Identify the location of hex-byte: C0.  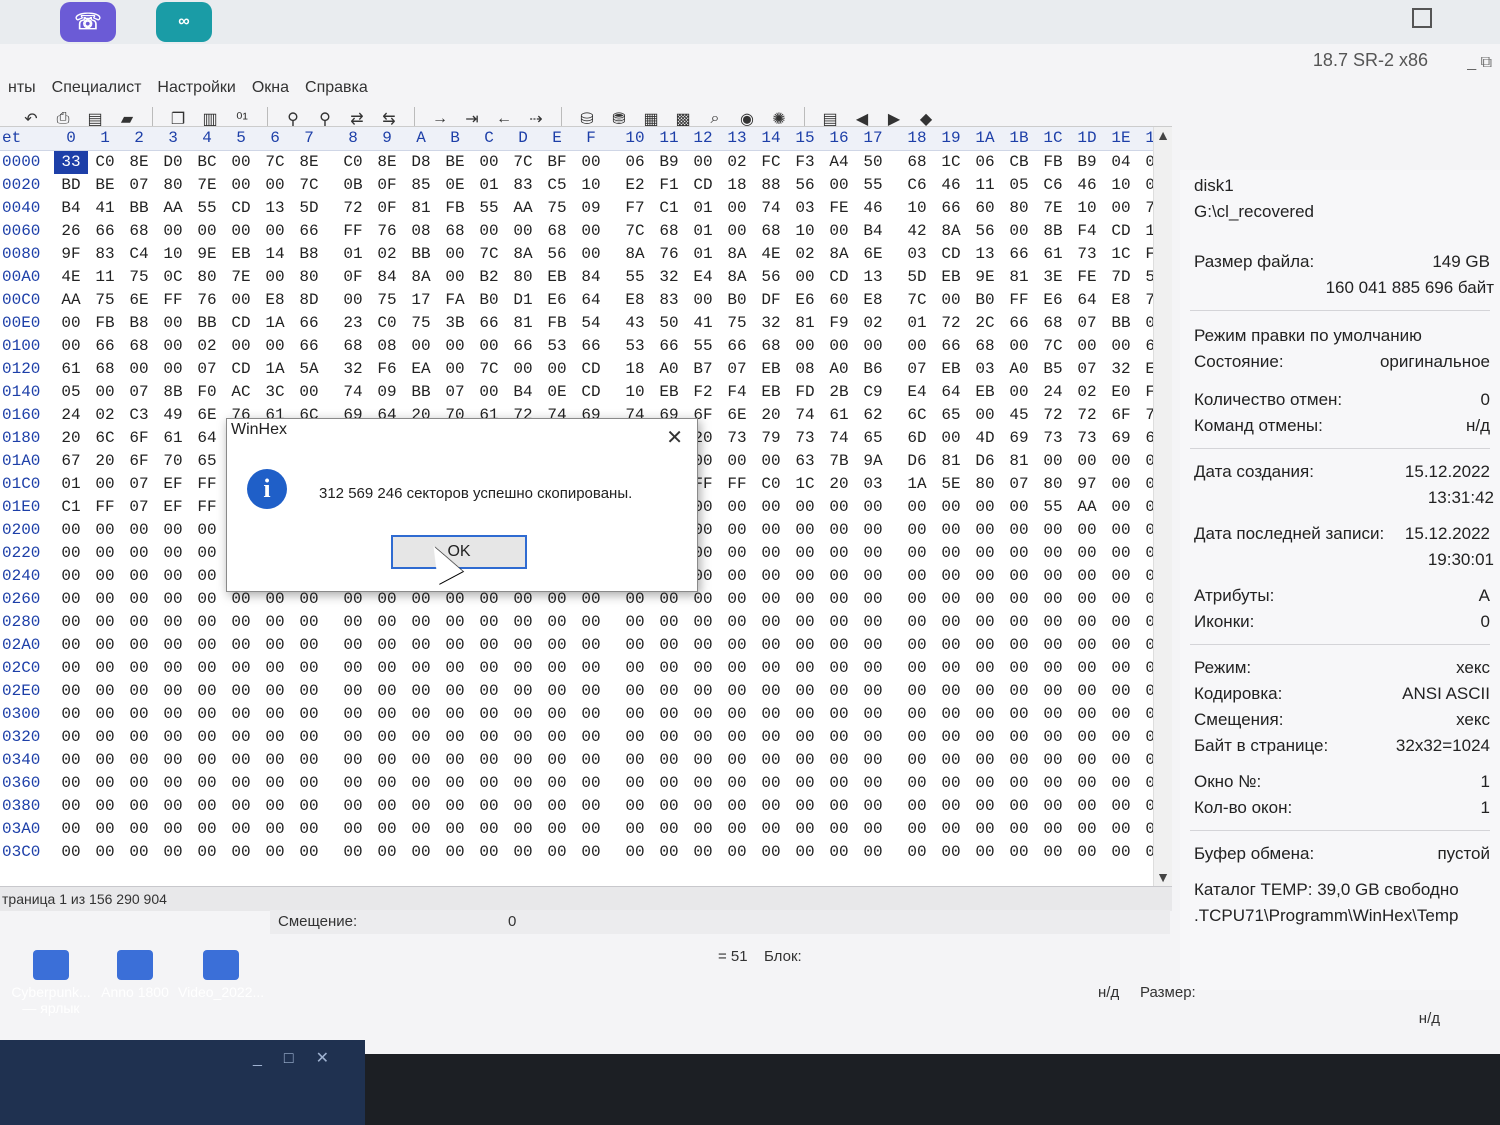
(353, 162).